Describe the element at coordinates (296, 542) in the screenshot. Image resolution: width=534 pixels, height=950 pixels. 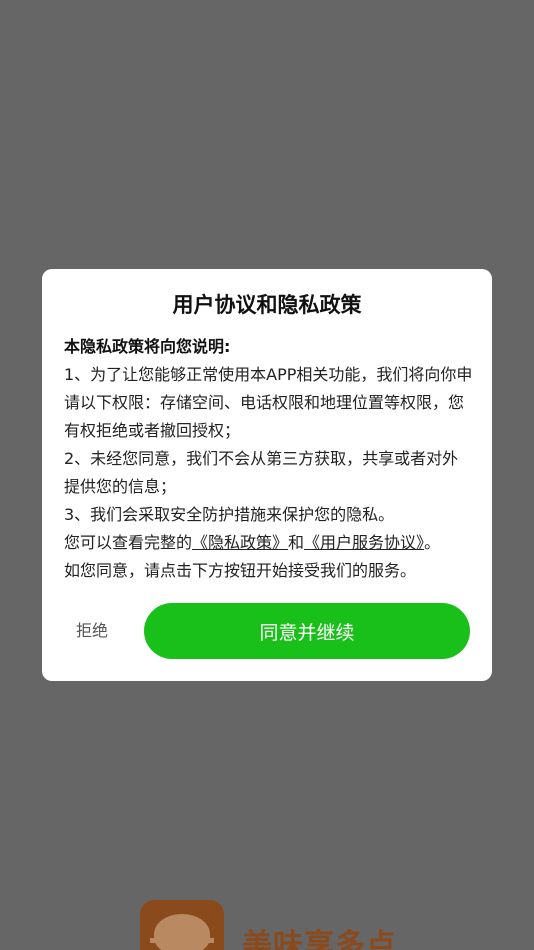
I see `and-text: 和` at that location.